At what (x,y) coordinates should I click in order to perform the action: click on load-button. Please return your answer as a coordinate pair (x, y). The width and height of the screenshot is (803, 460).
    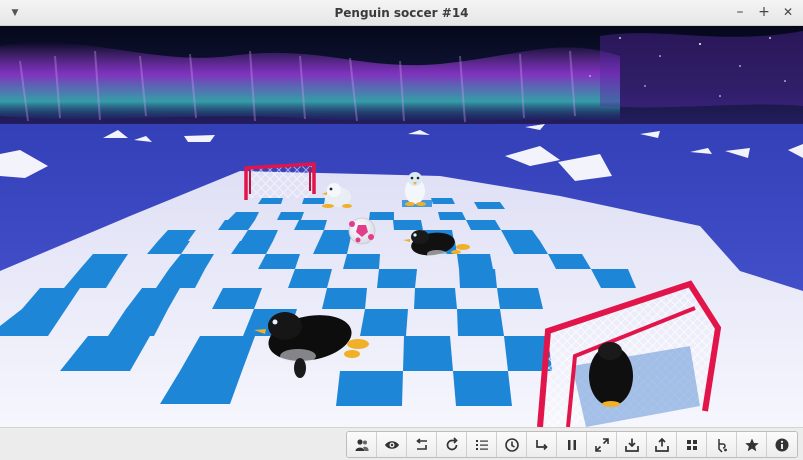
    Looking at the image, I should click on (632, 444).